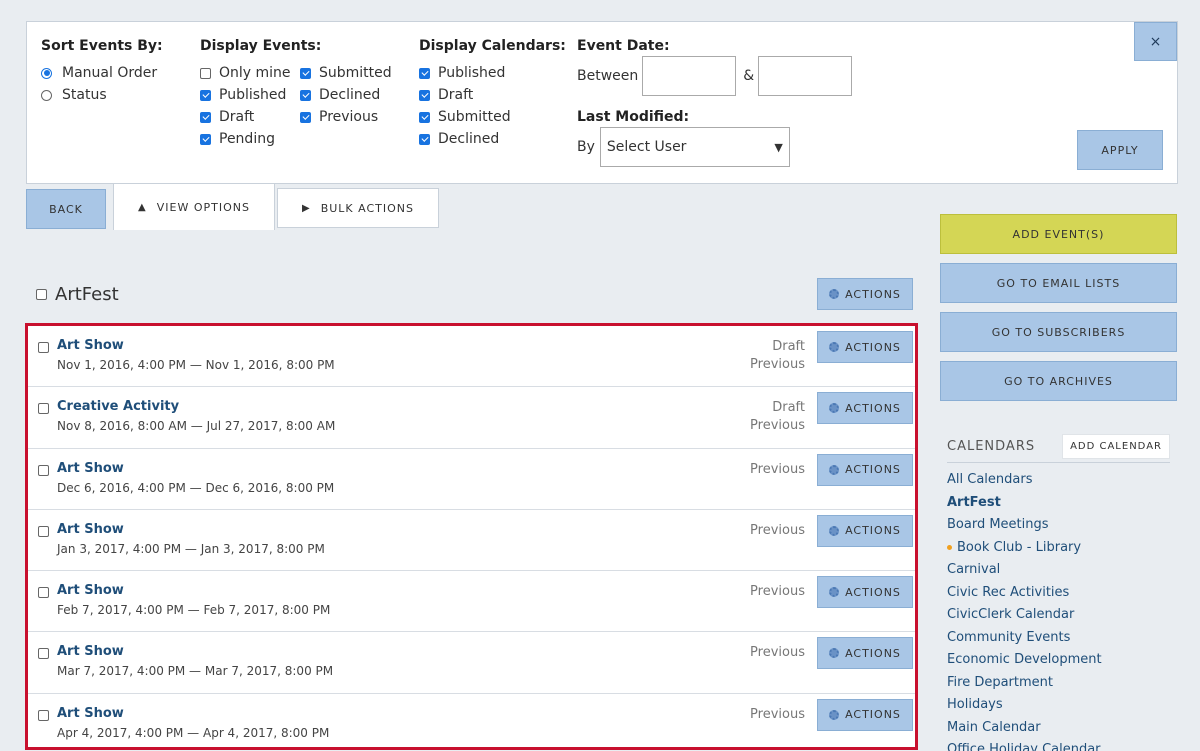 Image resolution: width=1200 pixels, height=751 pixels. I want to click on subscribers-button: GO TO SUBSCRIBERS, so click(1058, 332).